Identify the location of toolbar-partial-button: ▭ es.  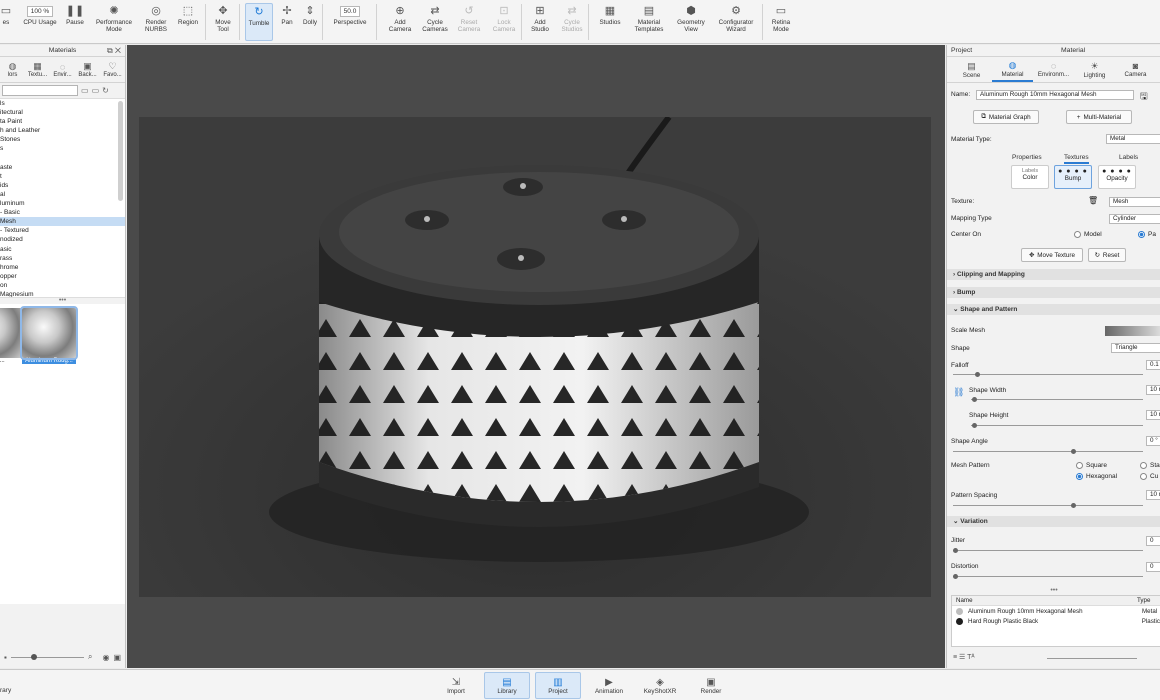
(6, 22).